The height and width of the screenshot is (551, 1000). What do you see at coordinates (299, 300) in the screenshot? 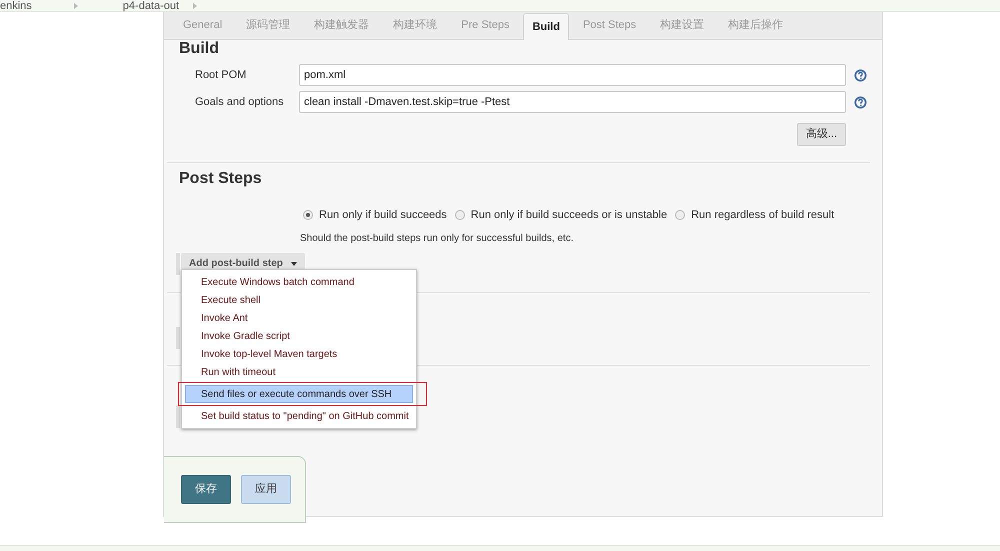
I see `menu-item: Execute shell` at bounding box center [299, 300].